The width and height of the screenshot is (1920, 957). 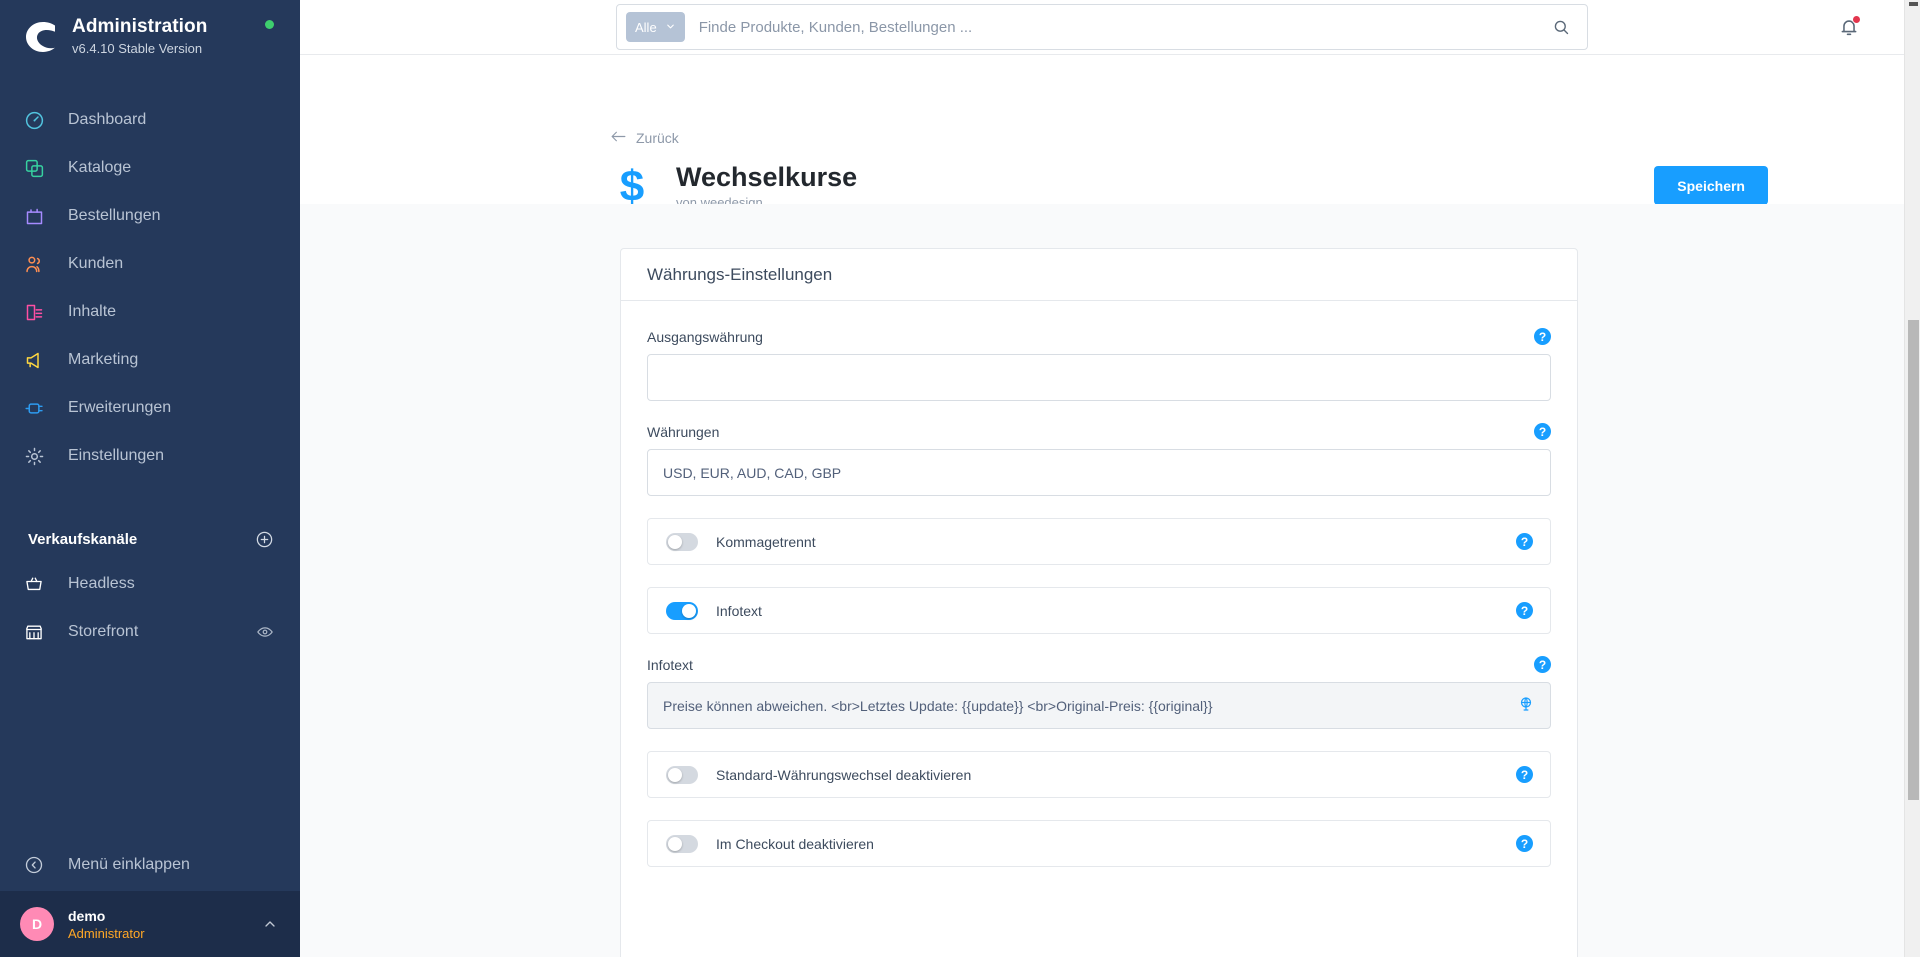 I want to click on content-icon, so click(x=38, y=312).